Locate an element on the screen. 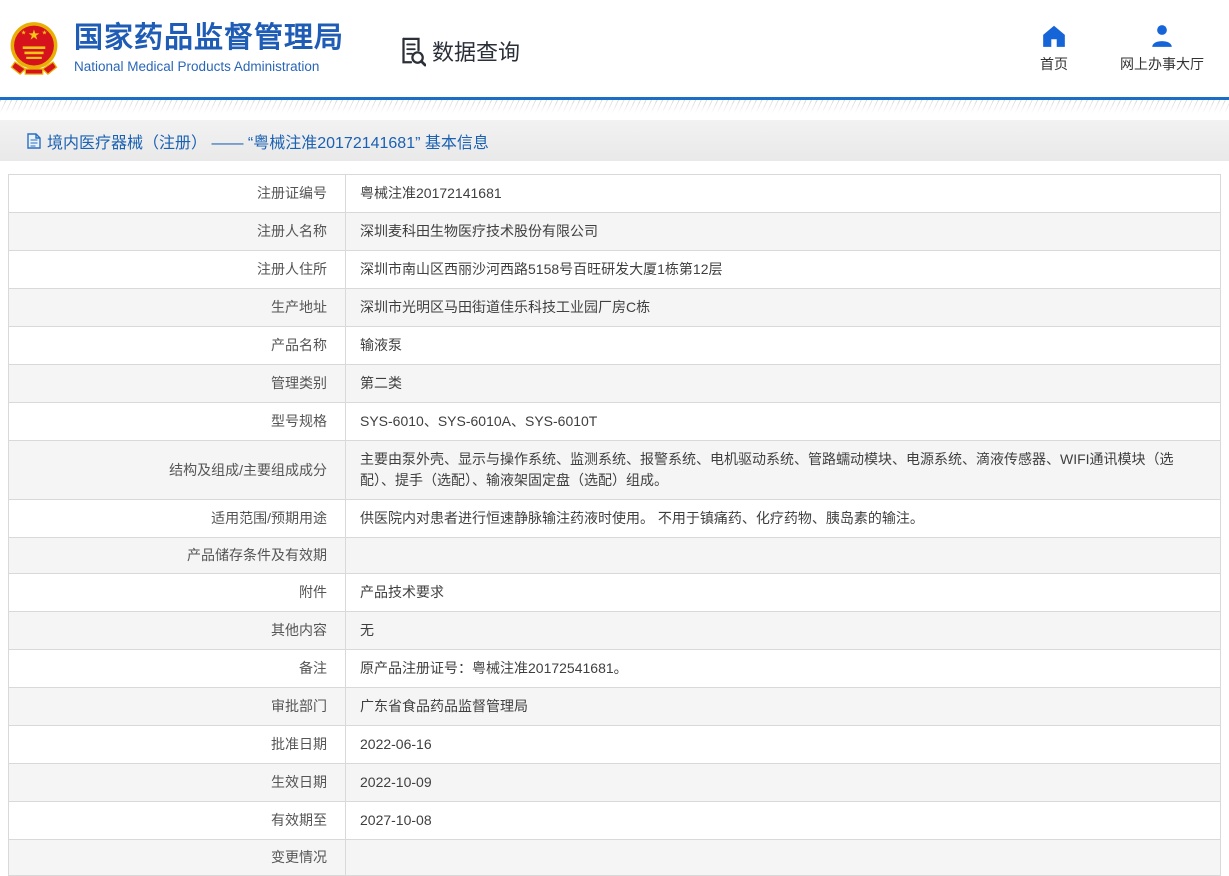  row-label: 适用范围/预期用途 is located at coordinates (269, 518).